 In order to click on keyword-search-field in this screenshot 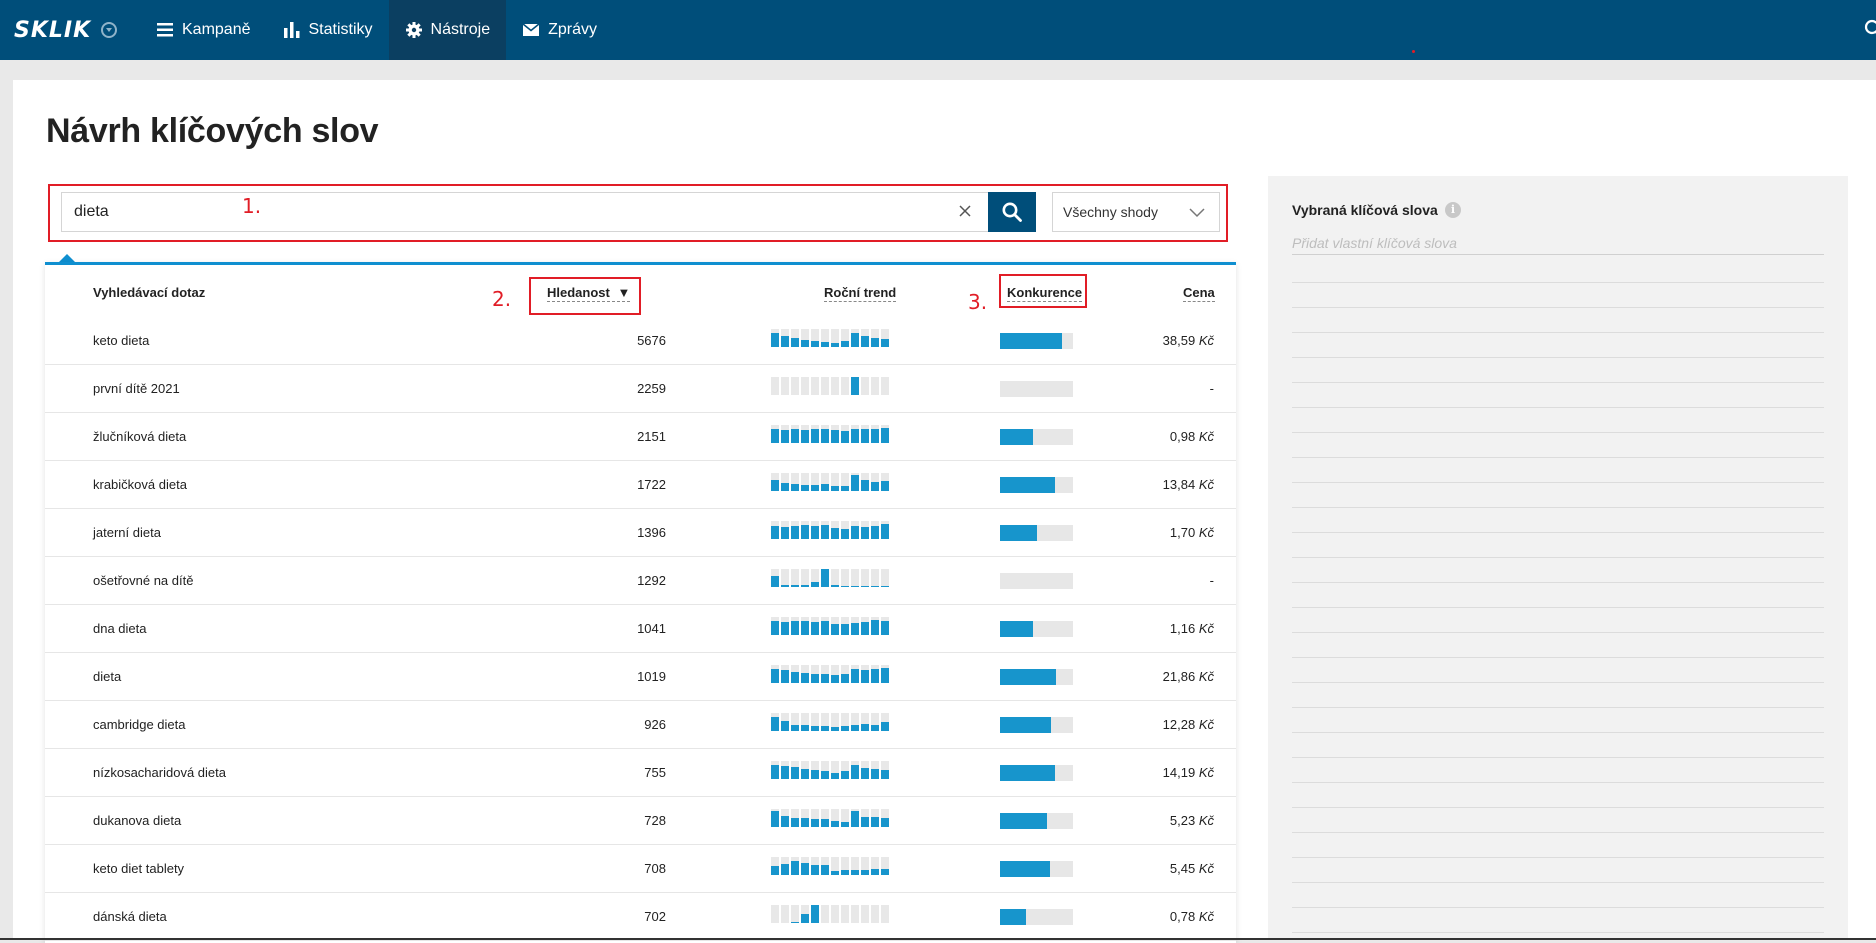, I will do `click(525, 212)`.